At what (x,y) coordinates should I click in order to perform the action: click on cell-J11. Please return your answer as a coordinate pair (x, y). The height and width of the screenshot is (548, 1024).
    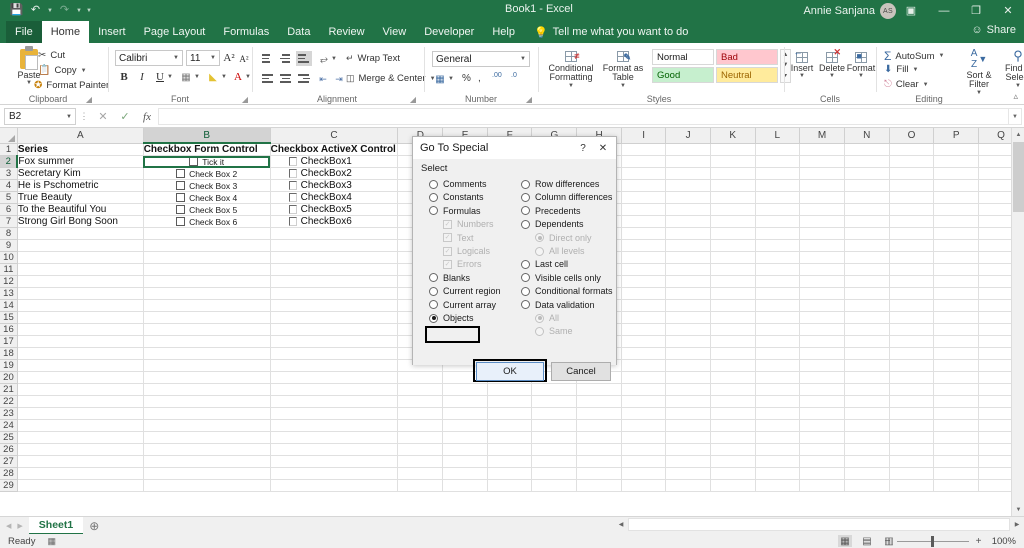
    Looking at the image, I should click on (688, 269).